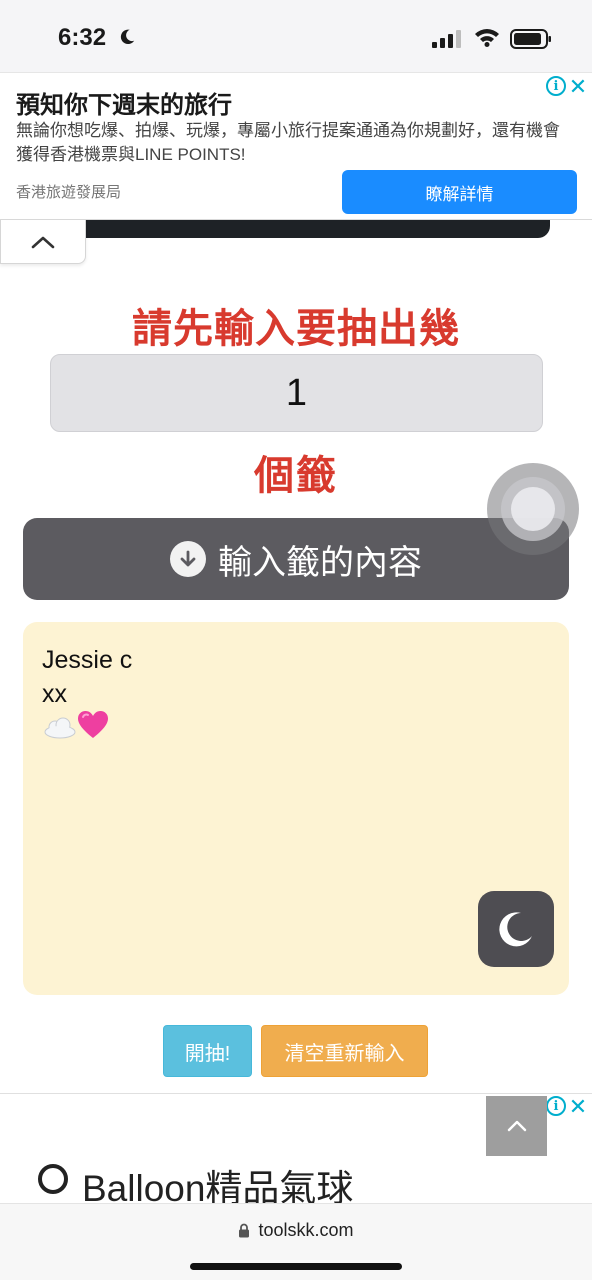  I want to click on wifi-icon, so click(487, 38).